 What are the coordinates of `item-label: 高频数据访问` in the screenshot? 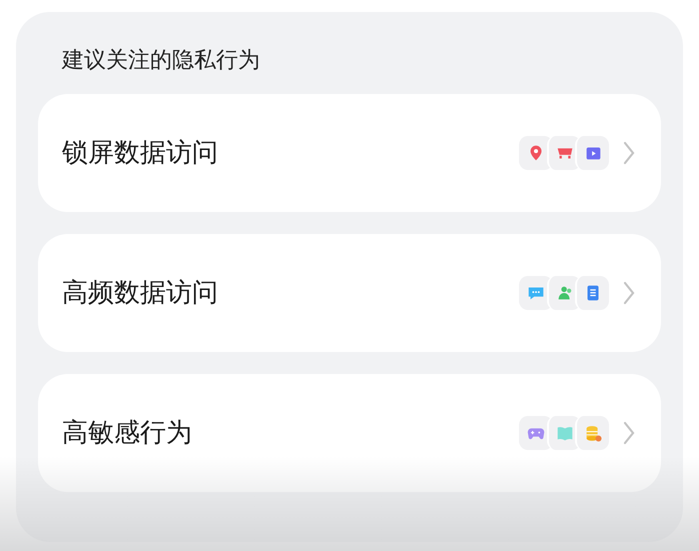 It's located at (140, 293).